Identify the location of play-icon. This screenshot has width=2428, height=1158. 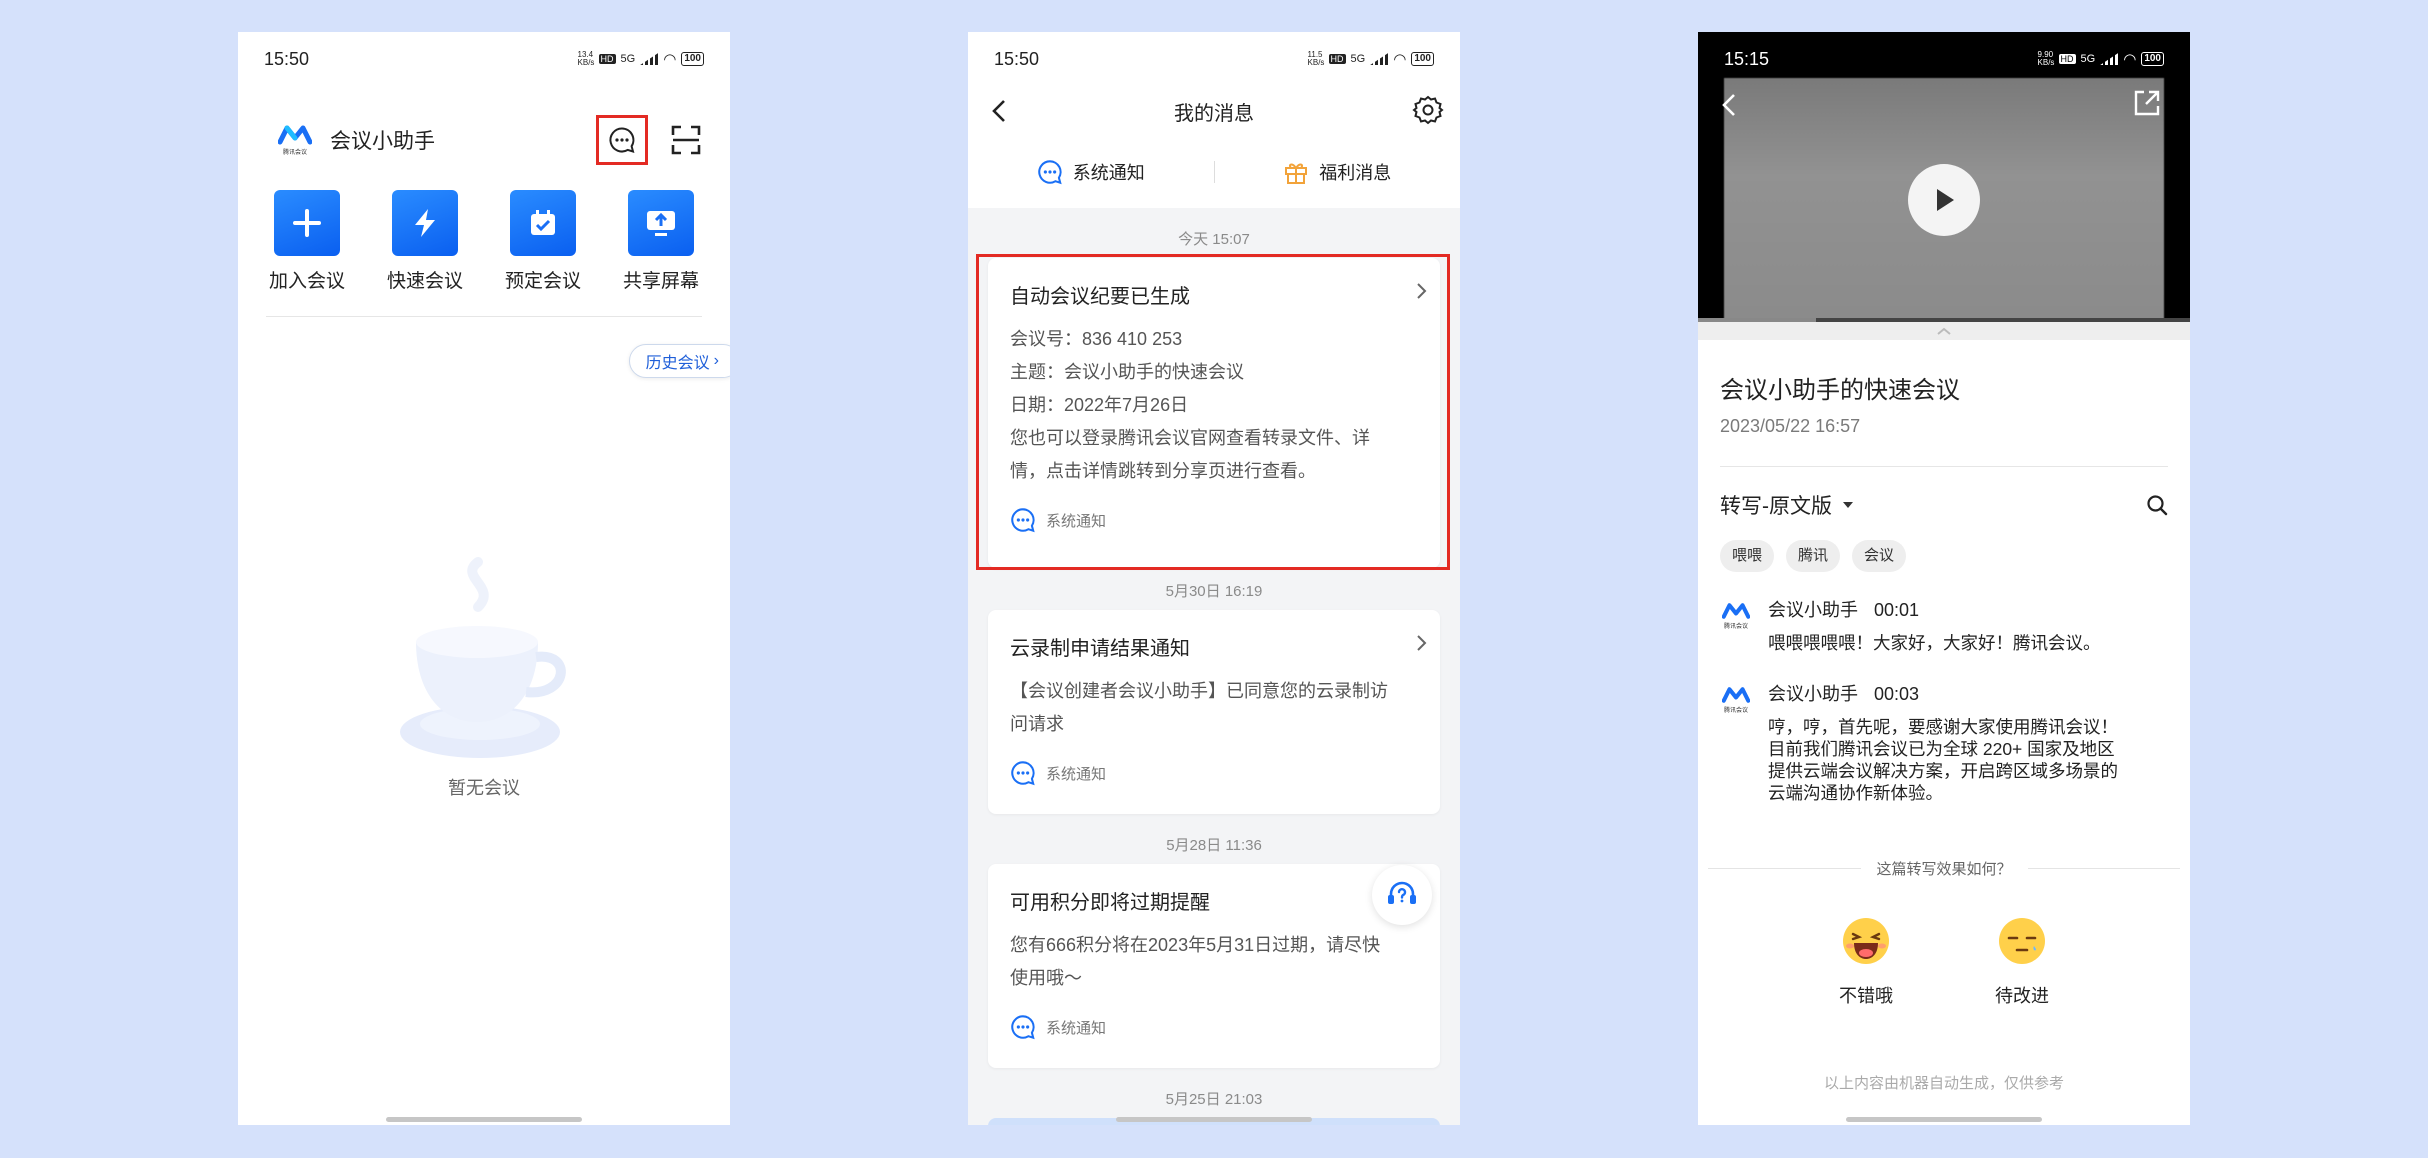
(1945, 200).